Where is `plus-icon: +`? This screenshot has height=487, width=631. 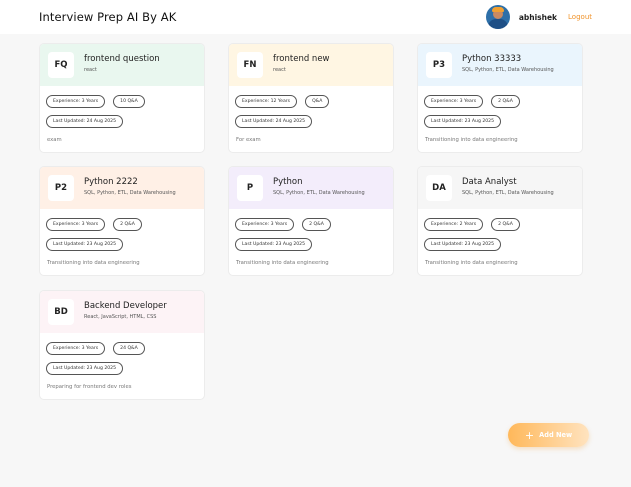
plus-icon: + is located at coordinates (529, 435).